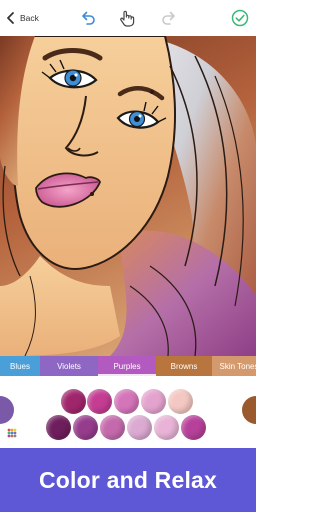 The width and height of the screenshot is (320, 512). I want to click on palette-menu-button, so click(12, 433).